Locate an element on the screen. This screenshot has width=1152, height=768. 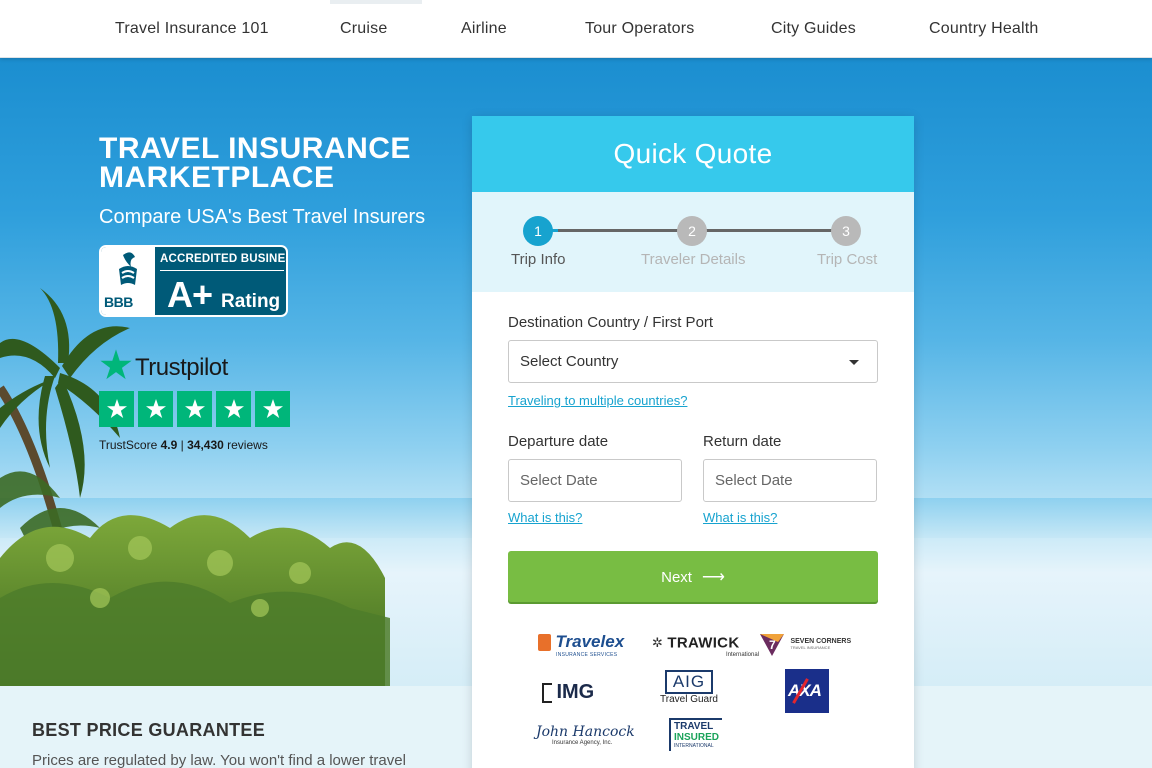
john-hancock-logo: John Hancock Insurance Agency, Inc. is located at coordinates (585, 735).